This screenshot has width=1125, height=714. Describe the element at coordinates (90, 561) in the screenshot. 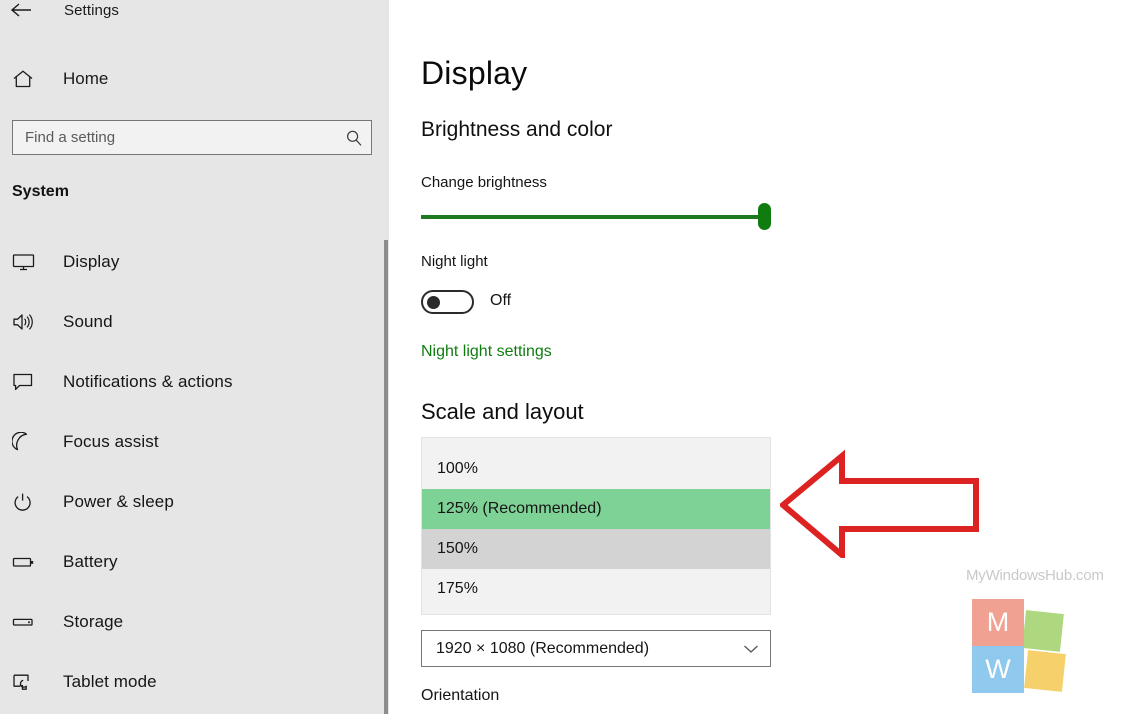

I see `sidebar-label-battery: Battery` at that location.